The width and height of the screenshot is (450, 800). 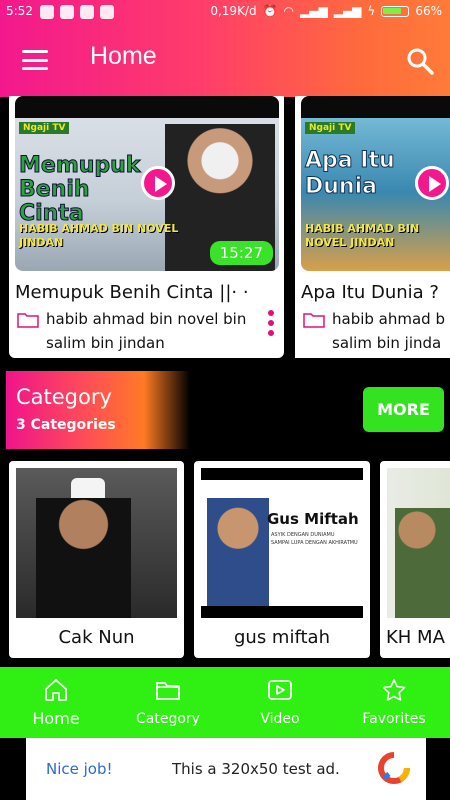 I want to click on category-card: Cak Nun, so click(x=96, y=559).